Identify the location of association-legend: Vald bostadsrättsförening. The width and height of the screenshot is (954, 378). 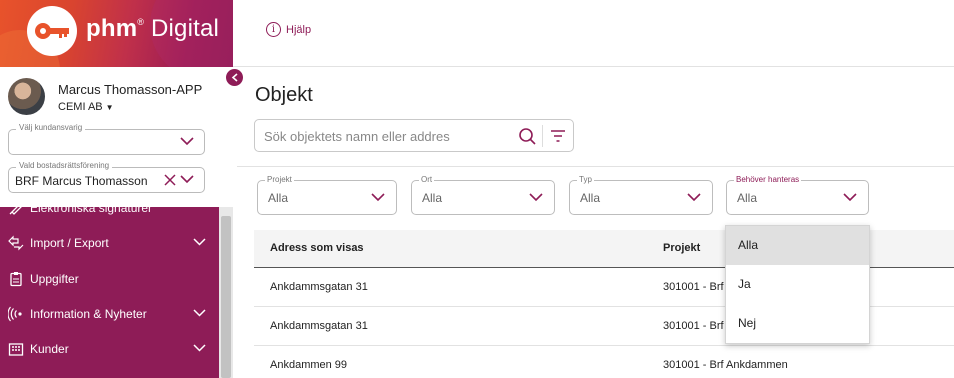
(64, 165).